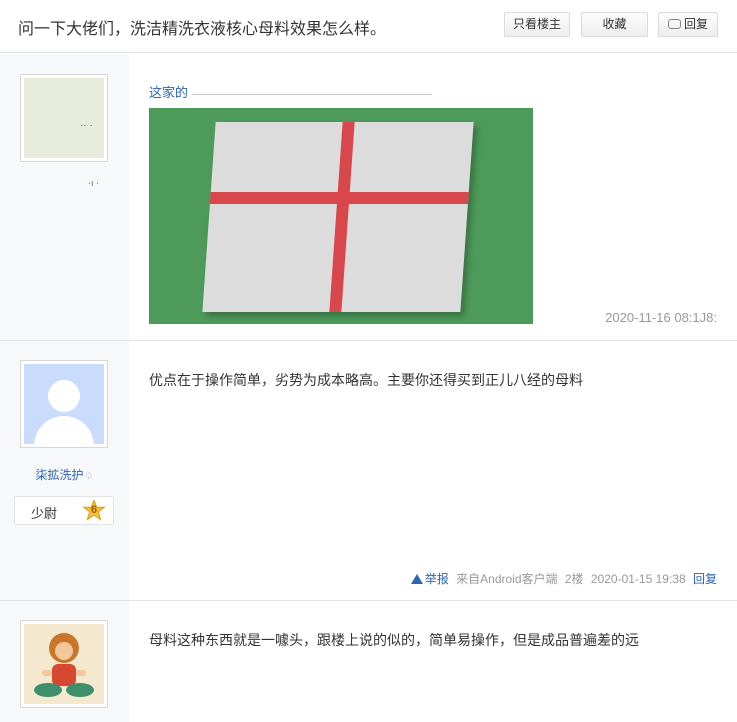  What do you see at coordinates (394, 640) in the screenshot?
I see `post-content: 母料这种东西就是一噱头，跟楼上说的似的，简单易操作，但是成品普遍差的远` at bounding box center [394, 640].